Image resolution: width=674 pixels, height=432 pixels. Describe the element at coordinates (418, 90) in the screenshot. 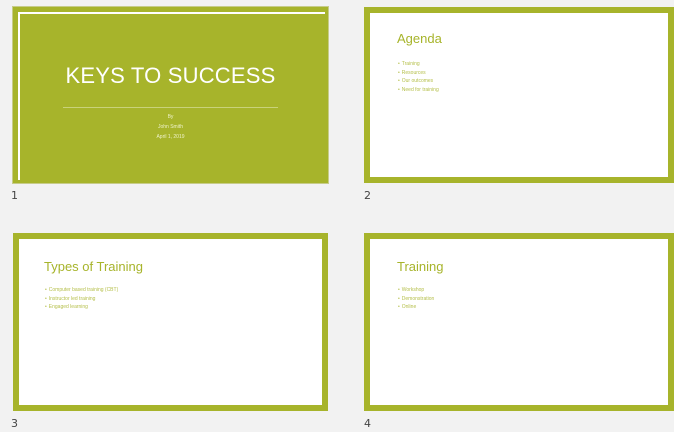

I see `bullet-item: Need for training` at that location.